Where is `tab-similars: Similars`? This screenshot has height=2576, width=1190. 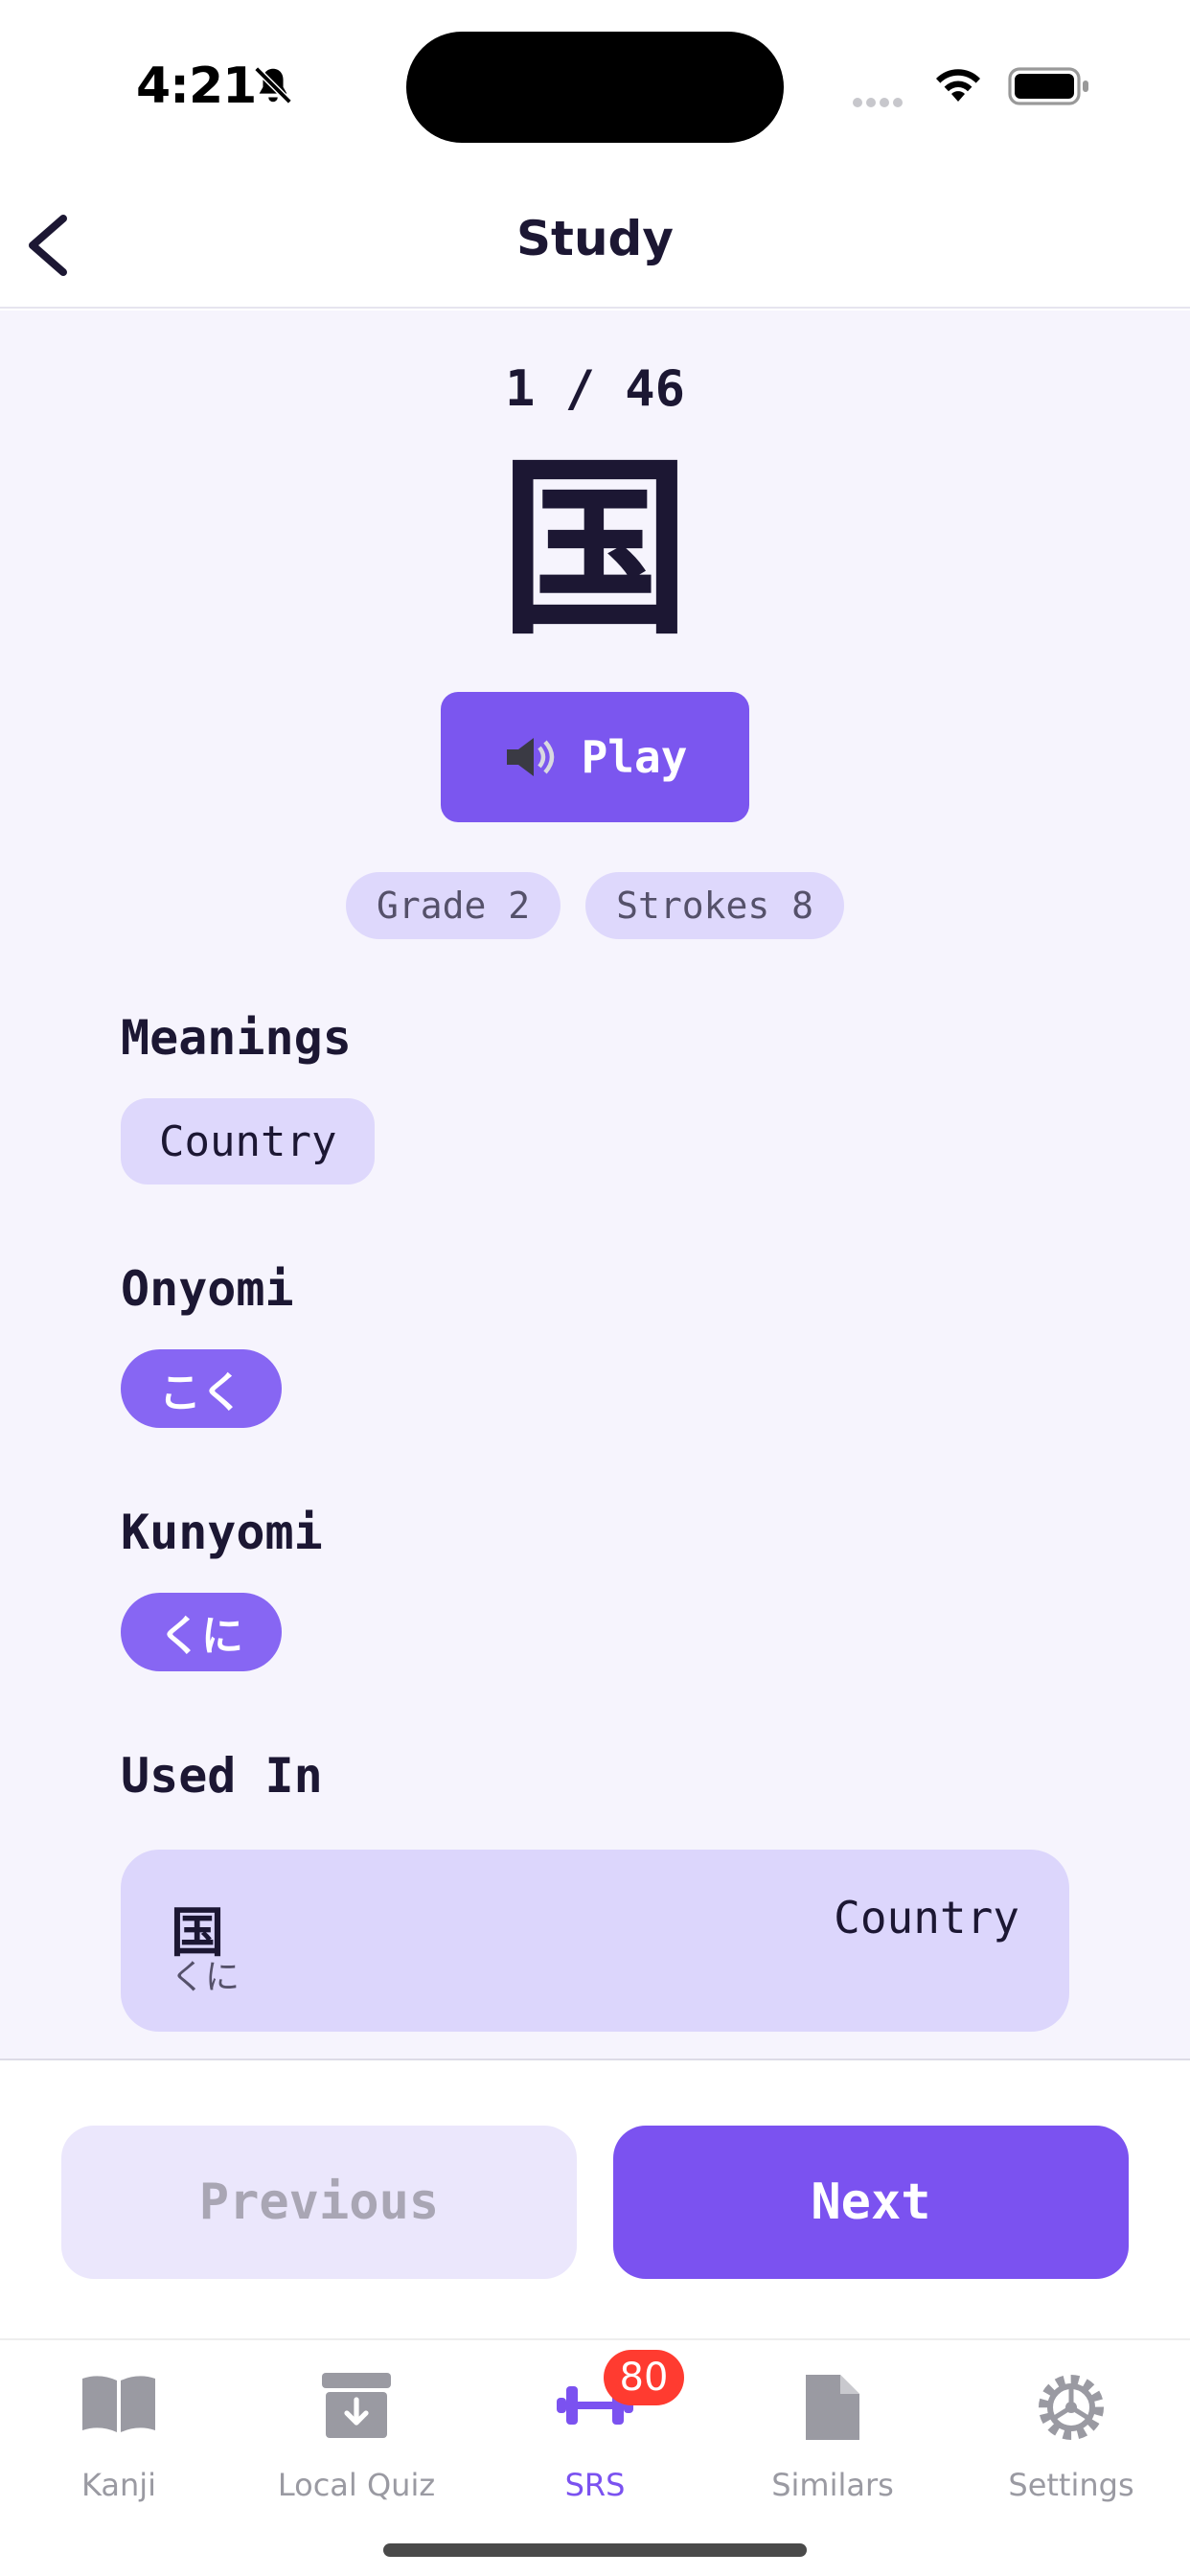
tab-similars: Similars is located at coordinates (833, 2436).